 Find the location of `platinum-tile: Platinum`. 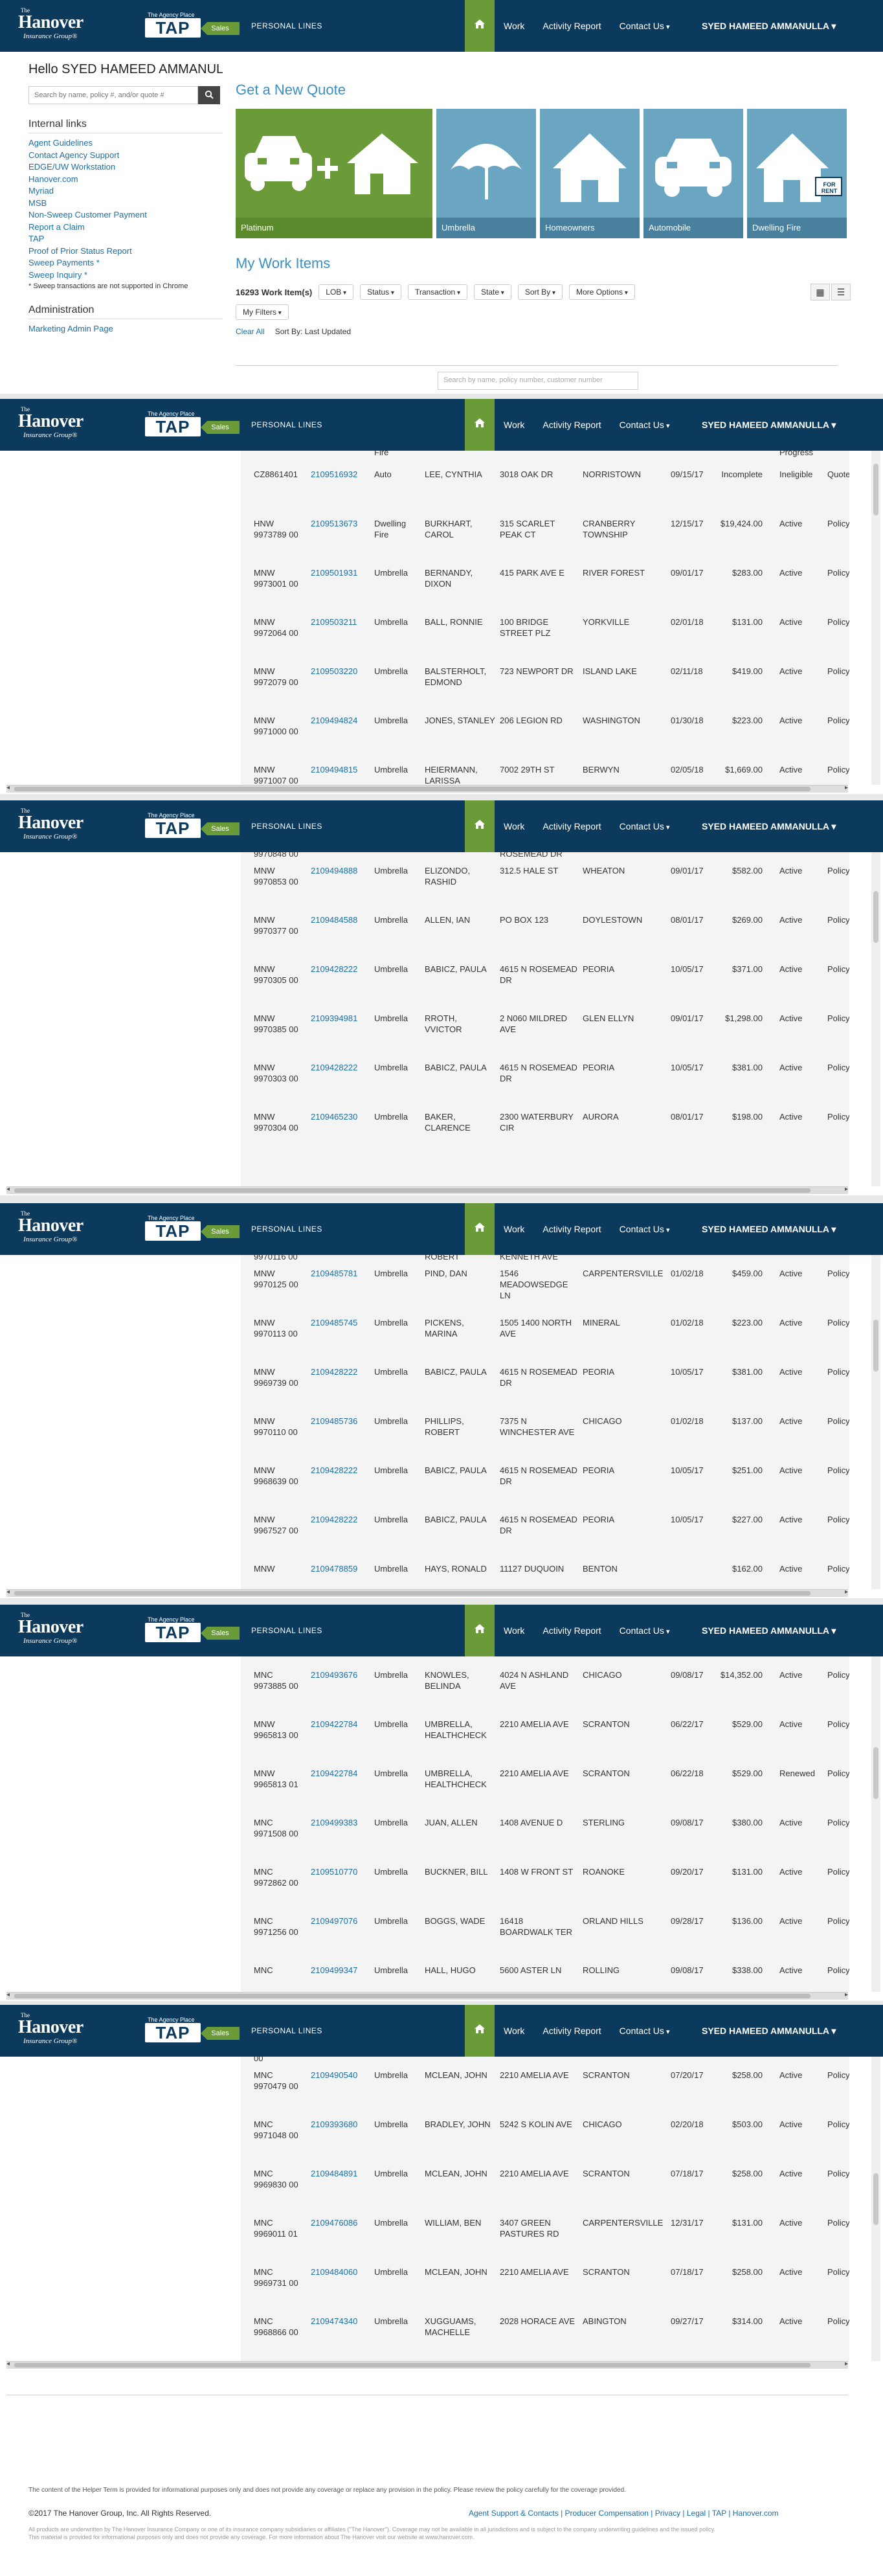

platinum-tile: Platinum is located at coordinates (334, 173).